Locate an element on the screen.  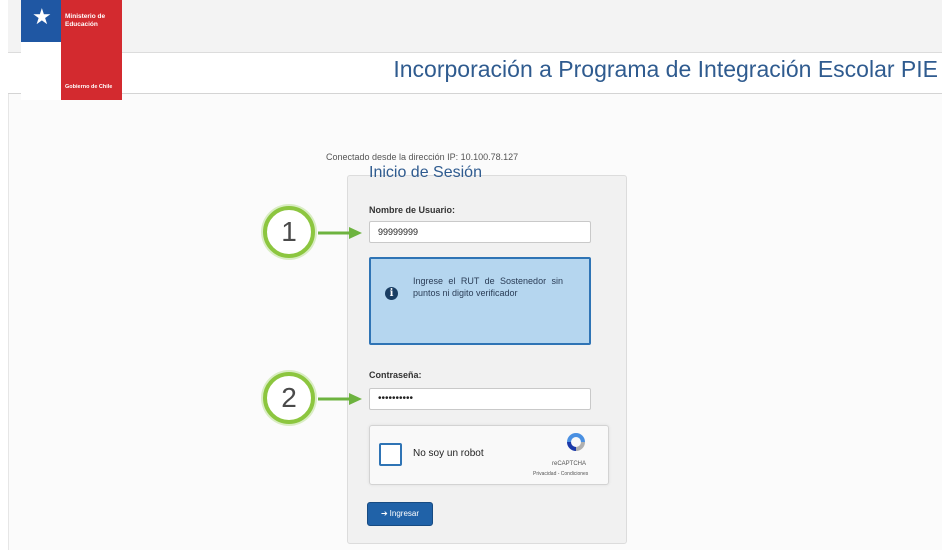
logo-ministry-text: Ministerio de Educación is located at coordinates (85, 20).